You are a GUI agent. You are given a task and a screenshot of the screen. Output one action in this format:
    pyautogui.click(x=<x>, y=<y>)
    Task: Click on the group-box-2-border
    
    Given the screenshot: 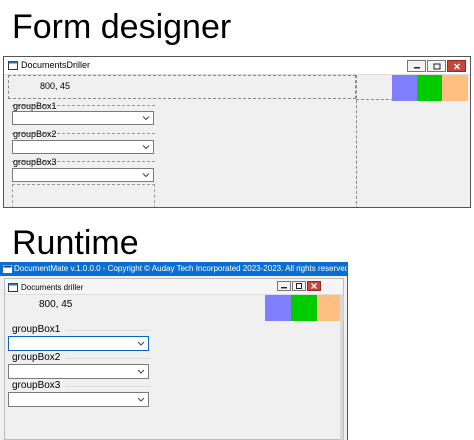 What is the action you would take?
    pyautogui.click(x=108, y=358)
    